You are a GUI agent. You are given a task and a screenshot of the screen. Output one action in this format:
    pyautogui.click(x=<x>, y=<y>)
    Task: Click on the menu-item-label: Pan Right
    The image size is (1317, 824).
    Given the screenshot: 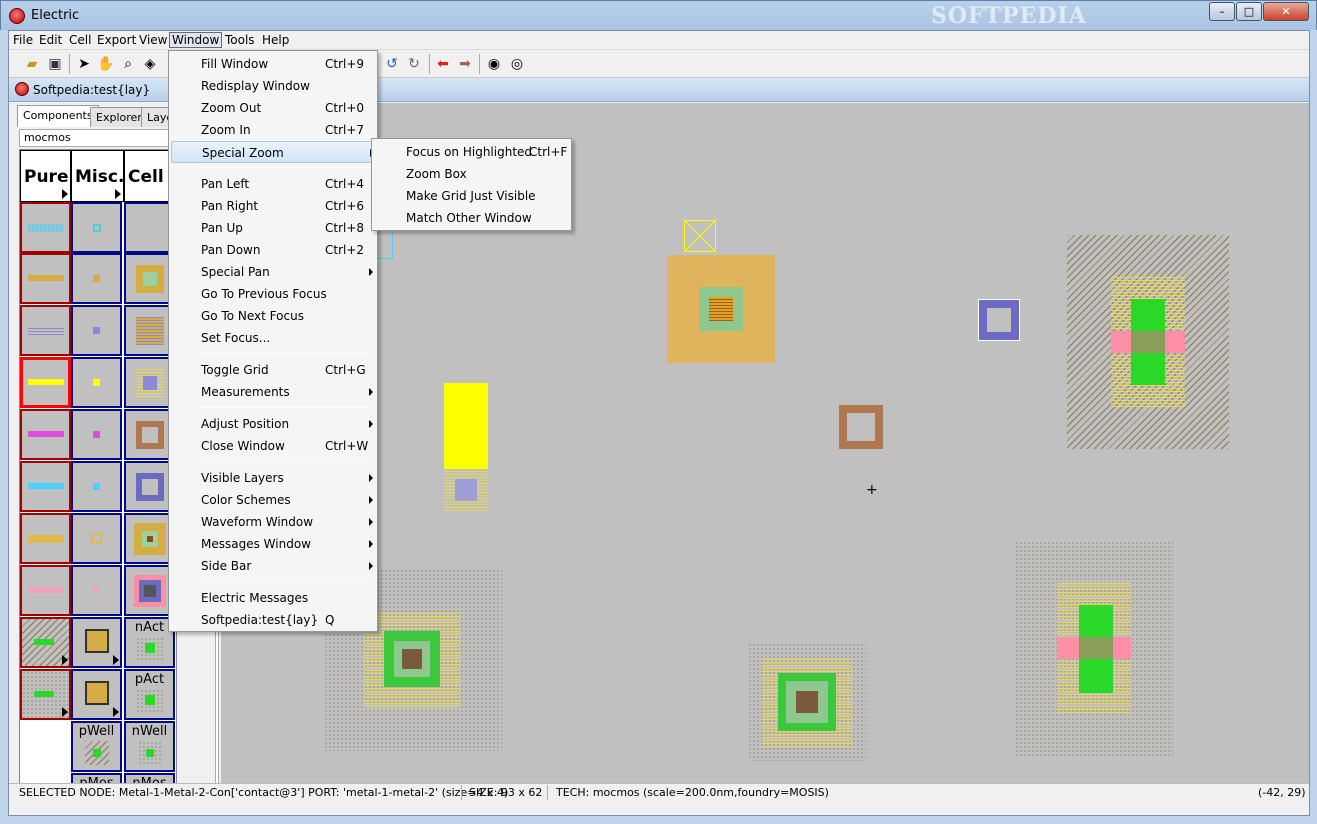 What is the action you would take?
    pyautogui.click(x=230, y=206)
    